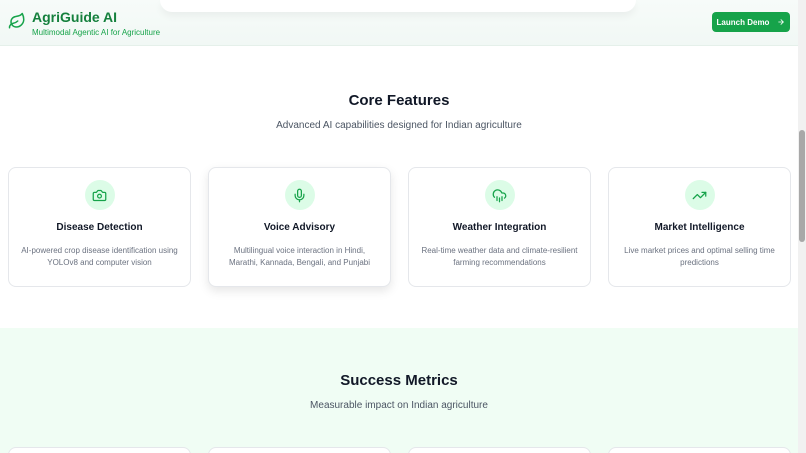  Describe the element at coordinates (743, 22) in the screenshot. I see `launch-demo-label: Launch Demo` at that location.